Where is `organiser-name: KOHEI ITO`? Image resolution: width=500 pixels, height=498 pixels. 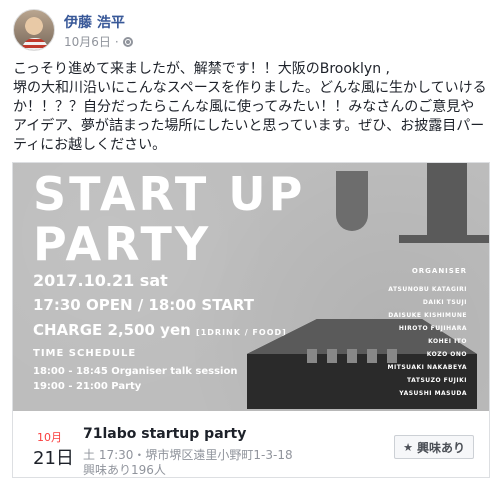
organiser-name: KOHEI ITO is located at coordinates (447, 341).